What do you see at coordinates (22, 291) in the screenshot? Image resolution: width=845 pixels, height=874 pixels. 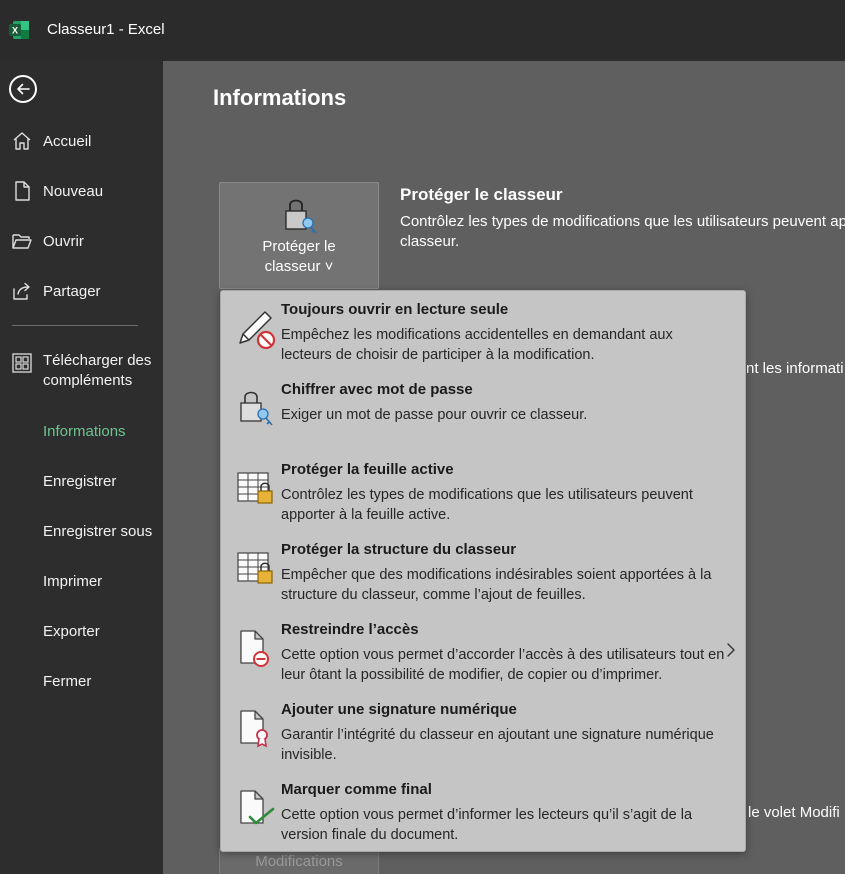 I see `share-icon` at bounding box center [22, 291].